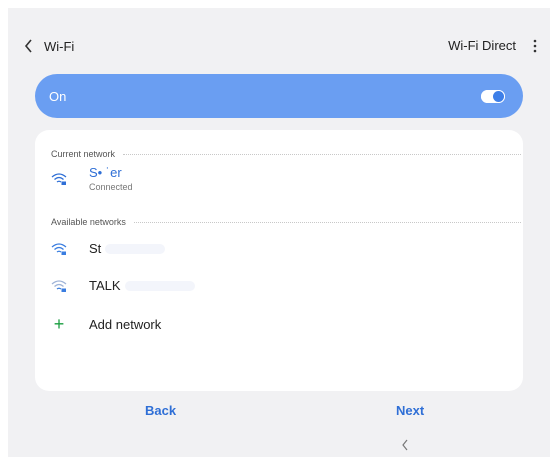  Describe the element at coordinates (410, 410) in the screenshot. I see `next-button: Next` at that location.